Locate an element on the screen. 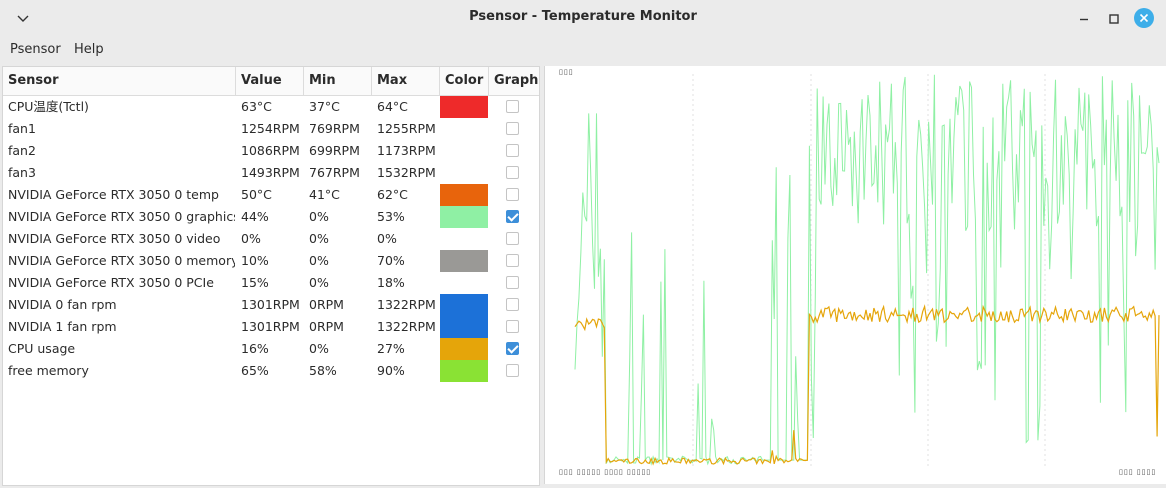 The width and height of the screenshot is (1166, 488). menu-psensor: Psensor is located at coordinates (35, 49).